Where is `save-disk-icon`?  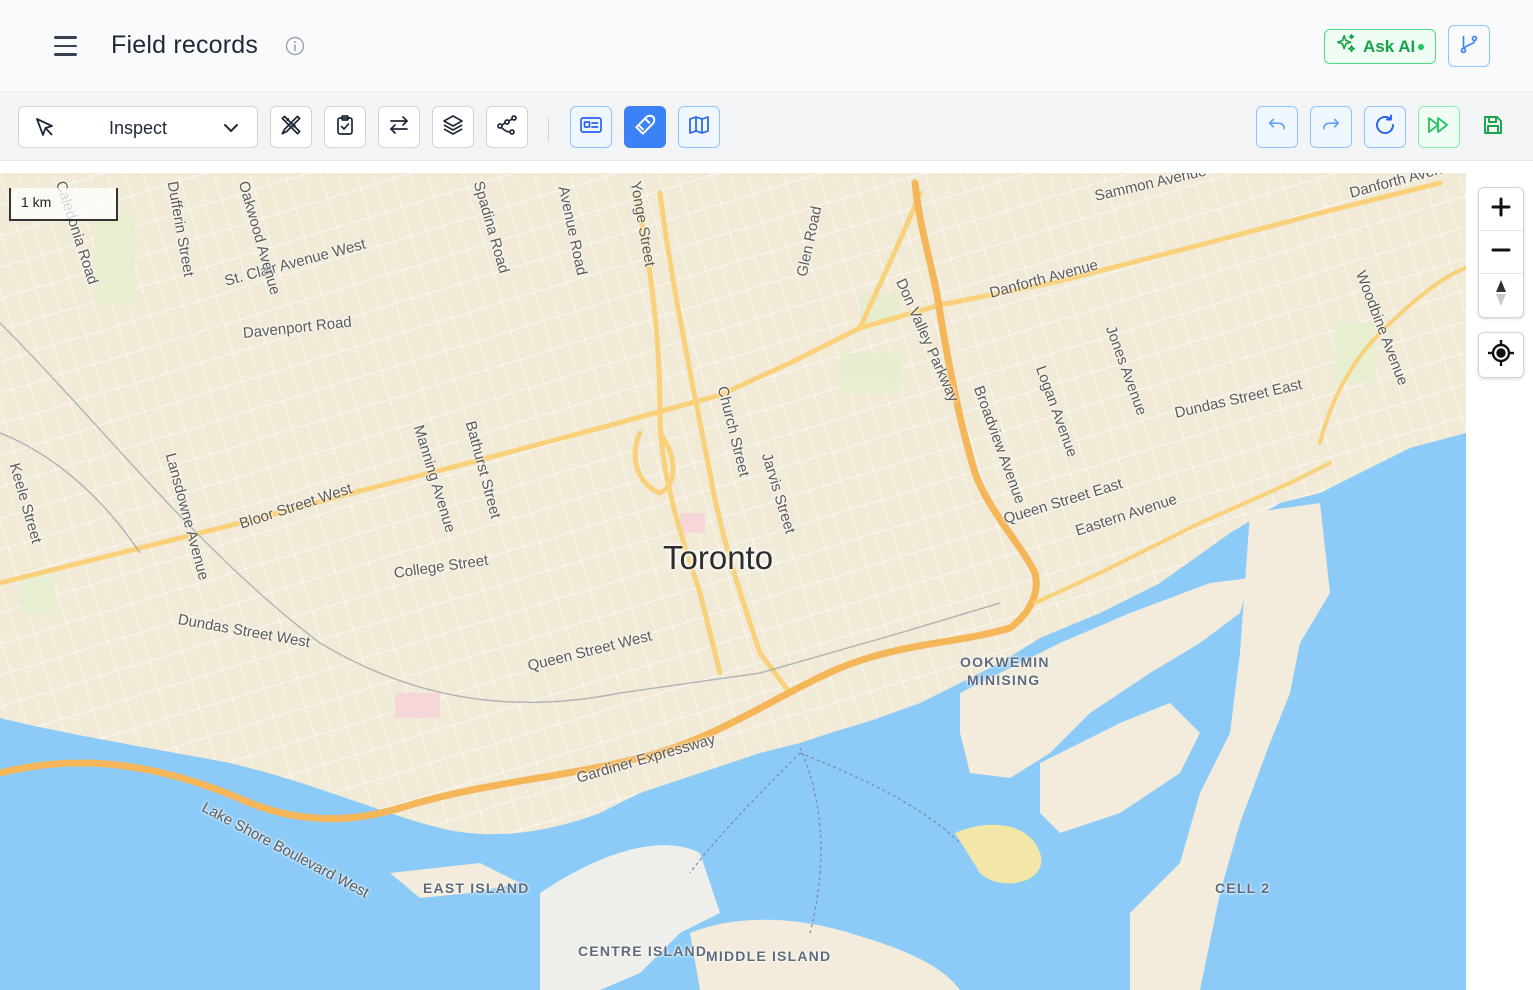 save-disk-icon is located at coordinates (1493, 127).